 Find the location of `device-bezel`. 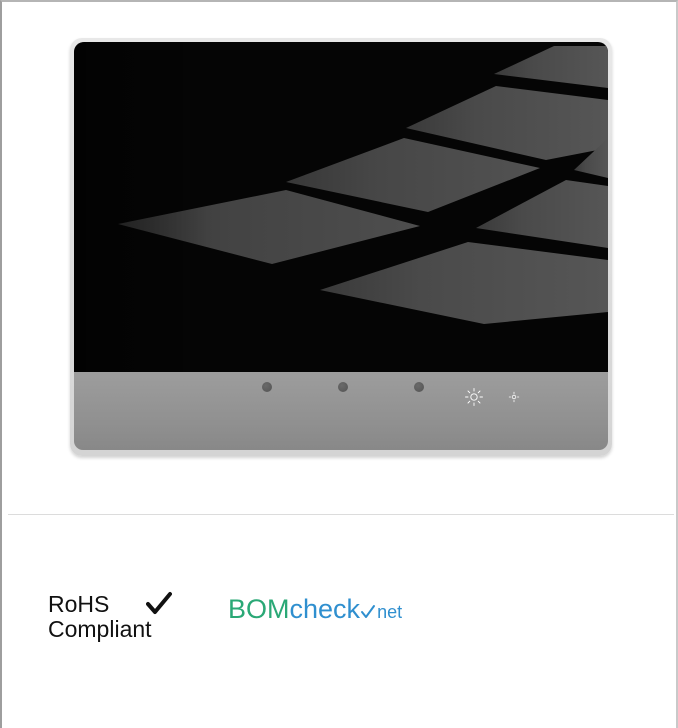

device-bezel is located at coordinates (341, 411).